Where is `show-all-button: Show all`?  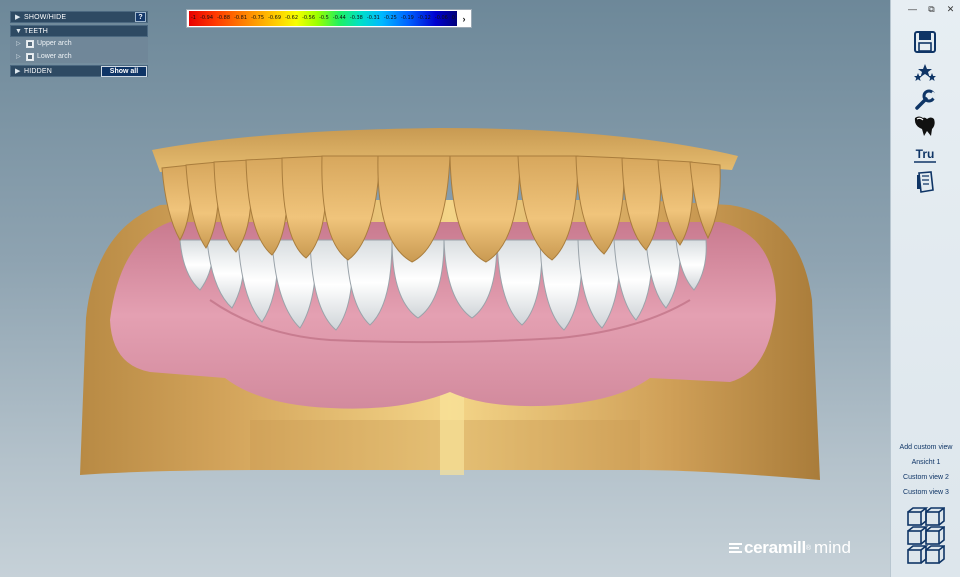
show-all-button: Show all is located at coordinates (124, 71).